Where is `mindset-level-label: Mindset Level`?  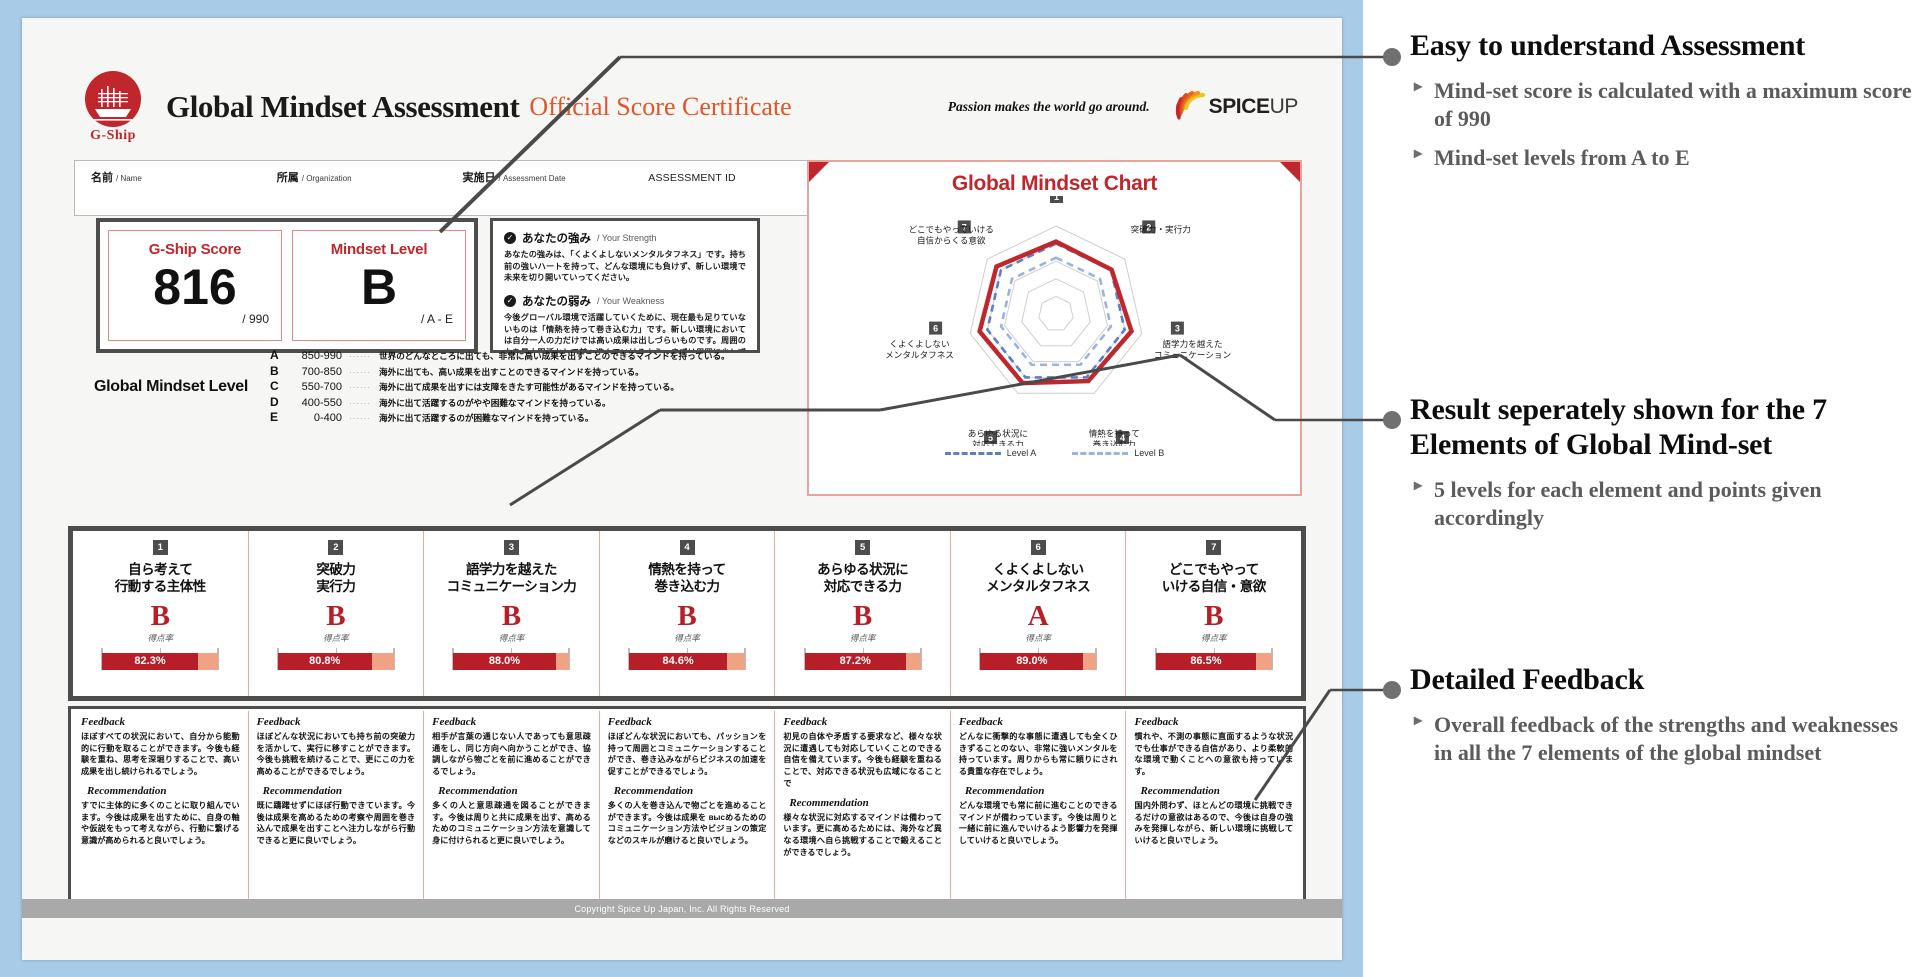 mindset-level-label: Mindset Level is located at coordinates (379, 249).